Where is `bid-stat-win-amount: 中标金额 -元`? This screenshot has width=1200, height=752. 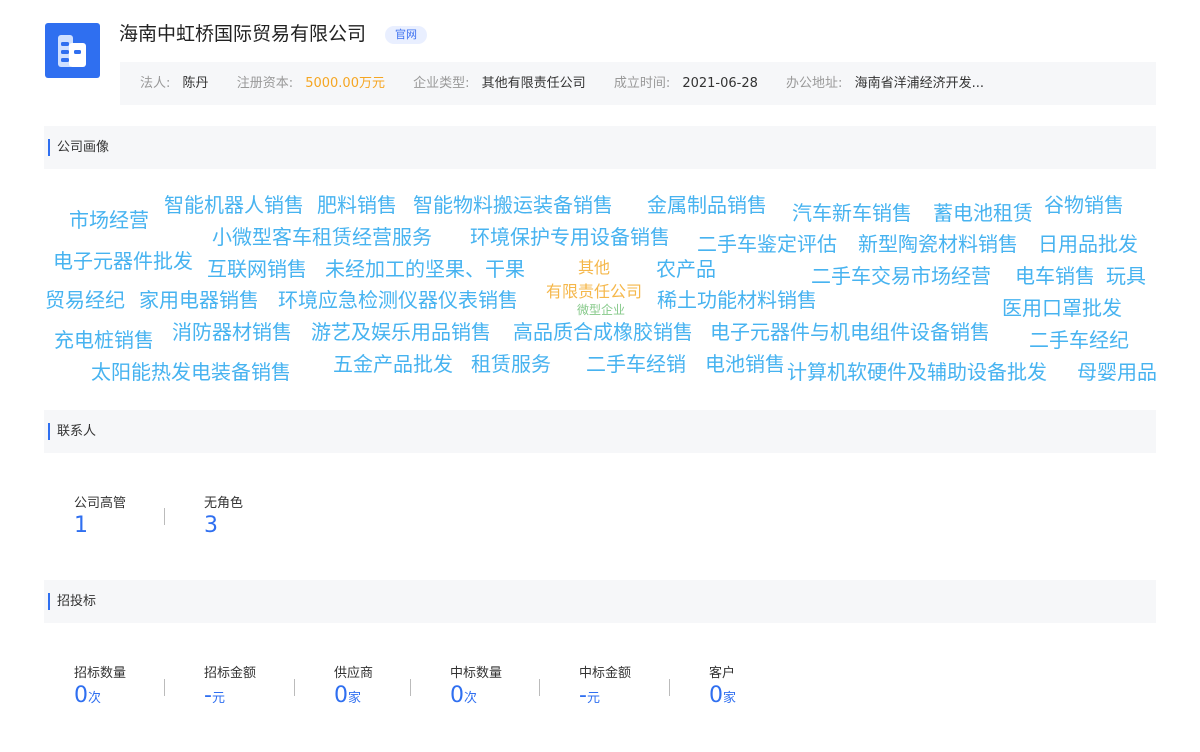 bid-stat-win-amount: 中标金额 -元 is located at coordinates (605, 685).